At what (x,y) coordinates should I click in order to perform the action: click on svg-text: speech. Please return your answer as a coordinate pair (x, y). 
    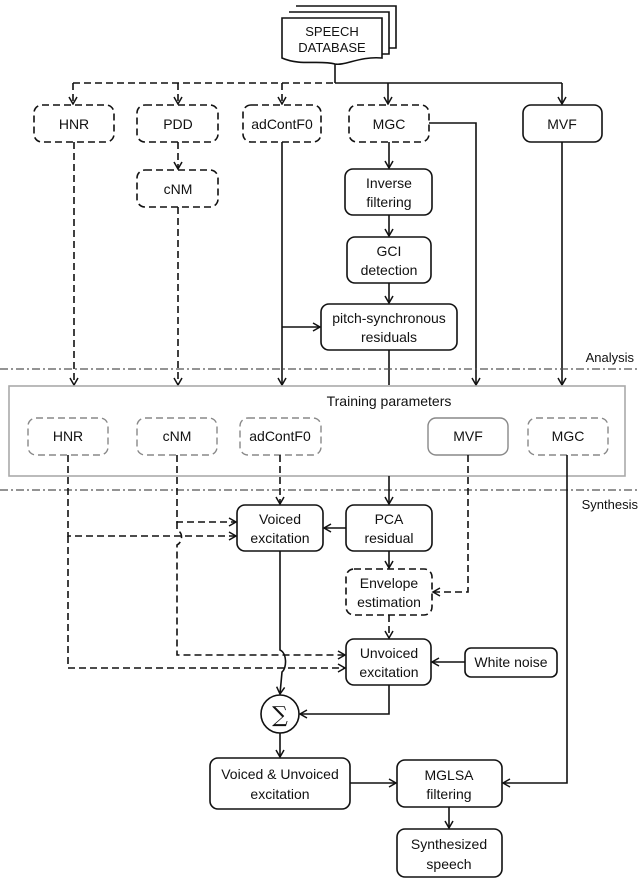
    Looking at the image, I should click on (448, 864).